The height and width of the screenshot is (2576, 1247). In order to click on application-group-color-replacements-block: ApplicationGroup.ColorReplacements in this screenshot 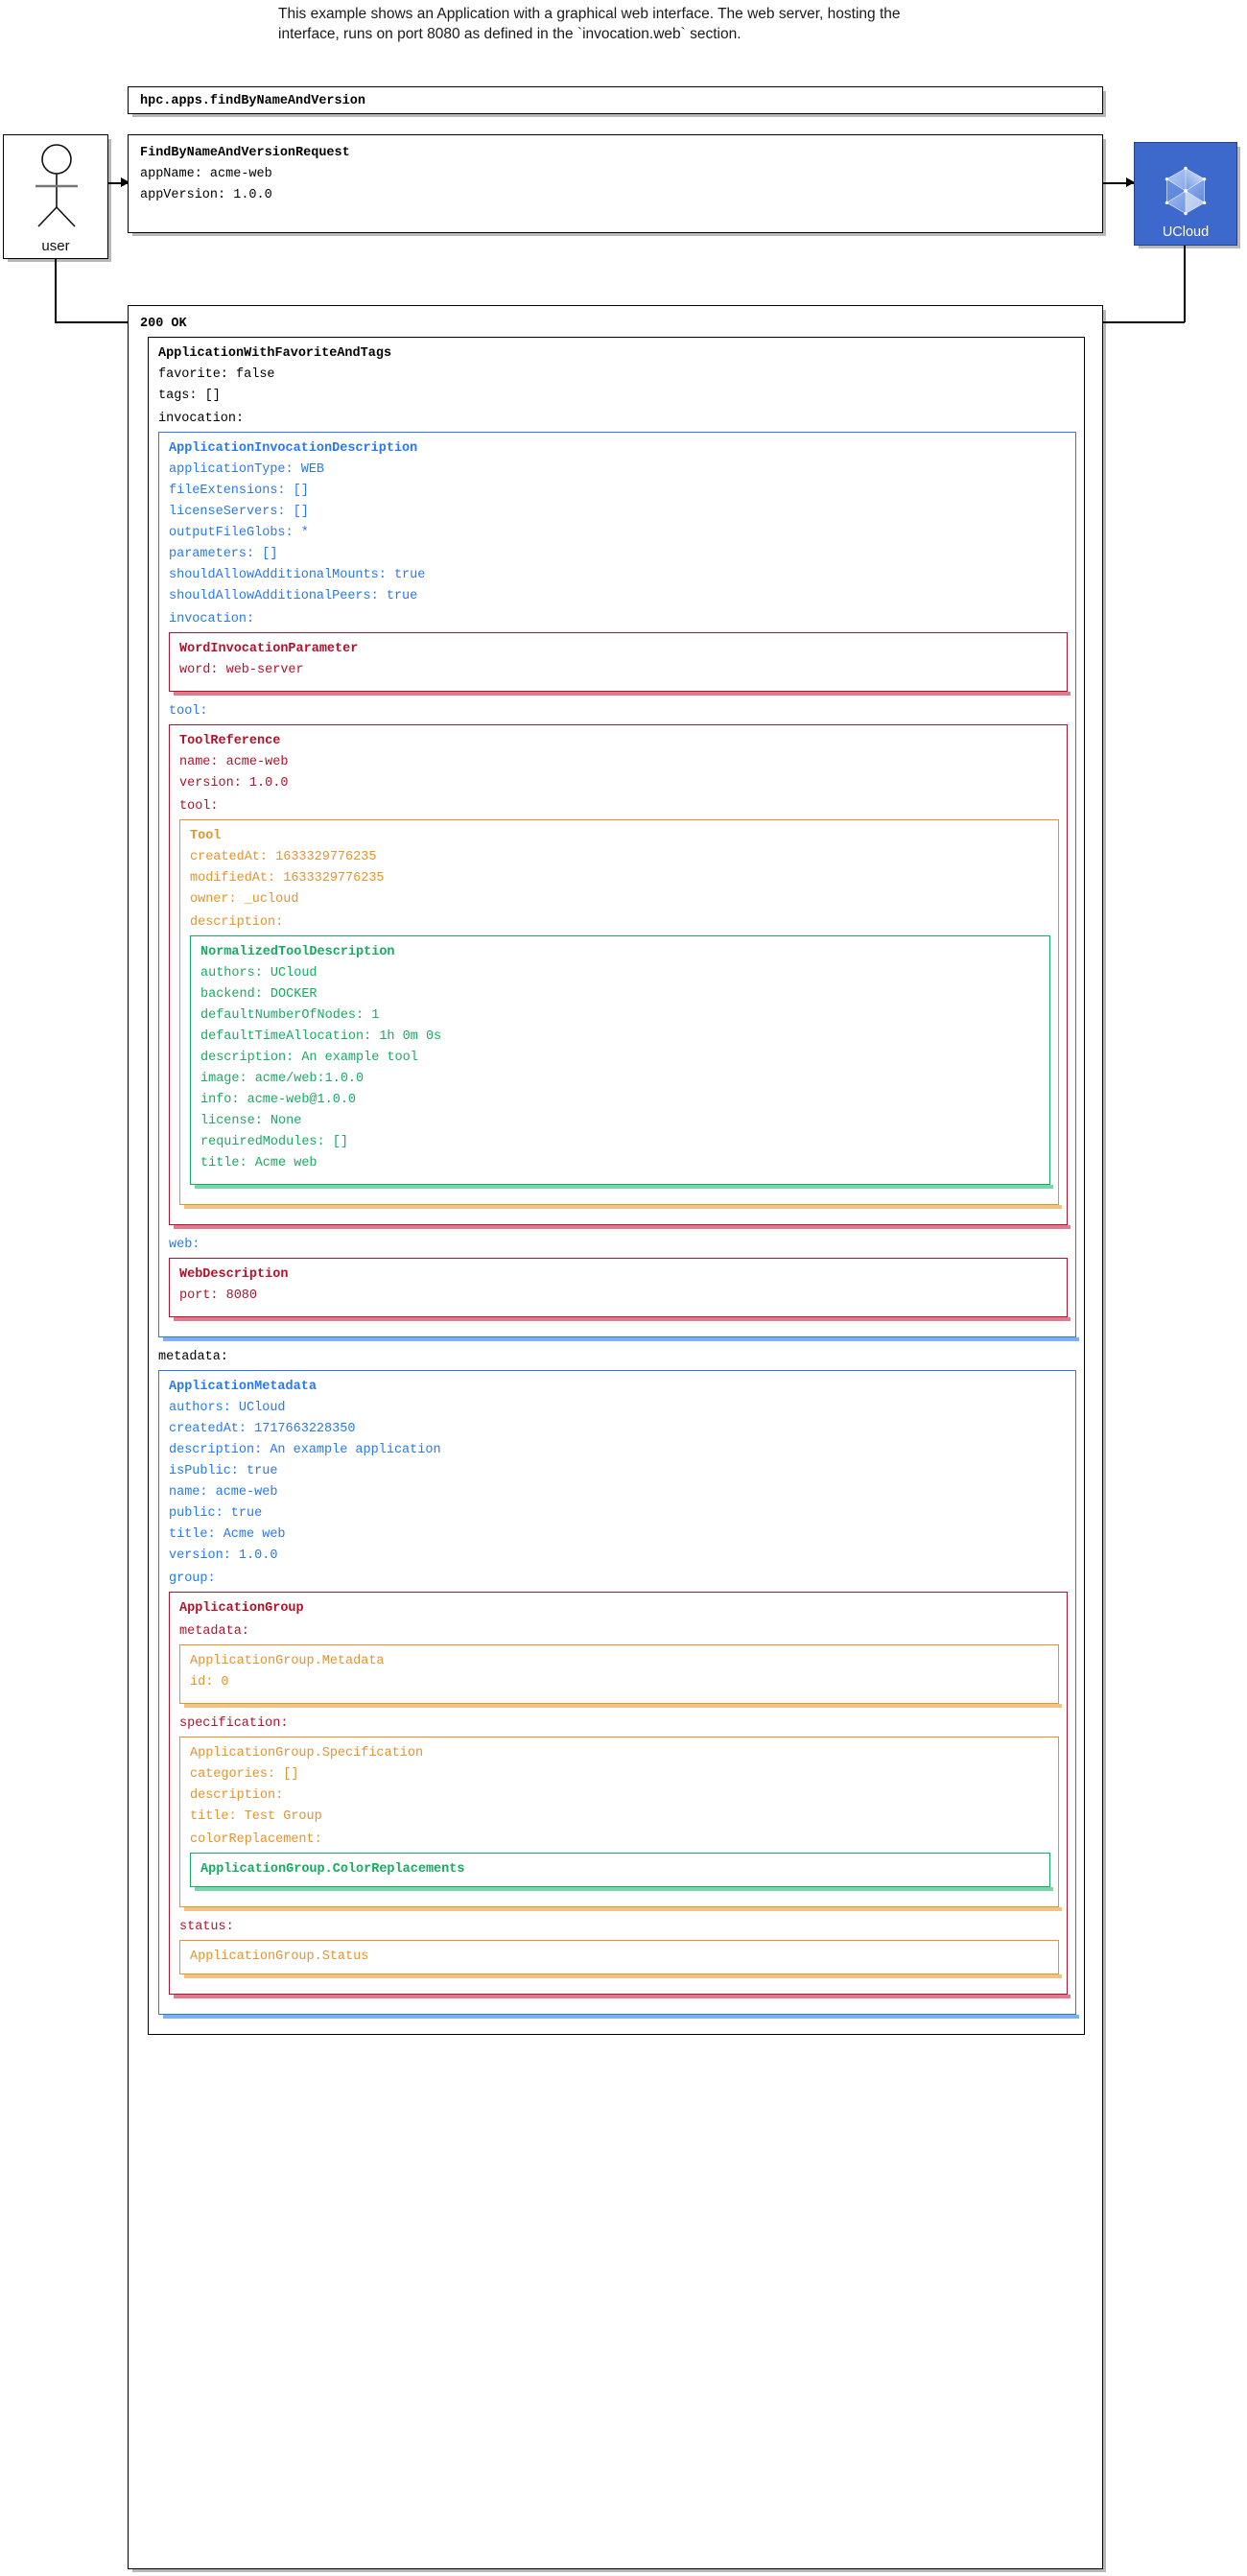, I will do `click(621, 1872)`.